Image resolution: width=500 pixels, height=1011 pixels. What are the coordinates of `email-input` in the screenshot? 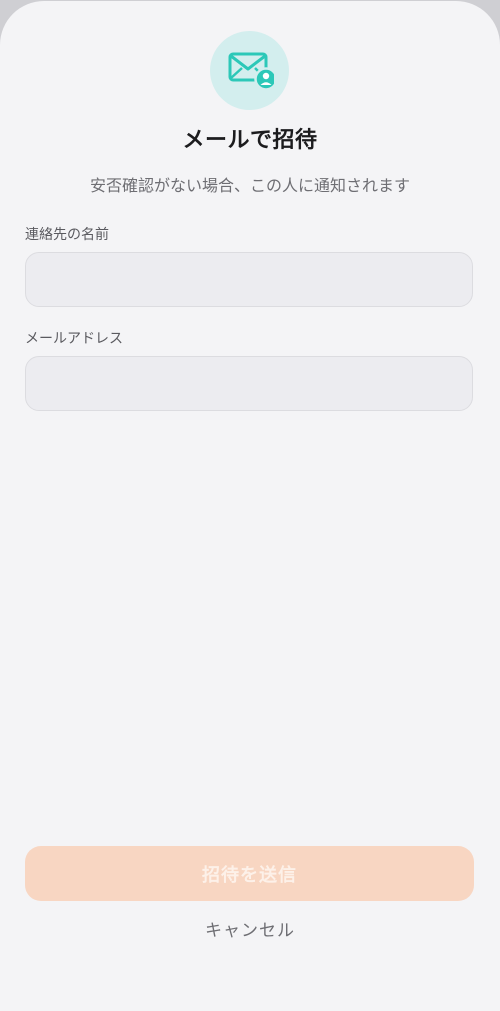 It's located at (249, 383).